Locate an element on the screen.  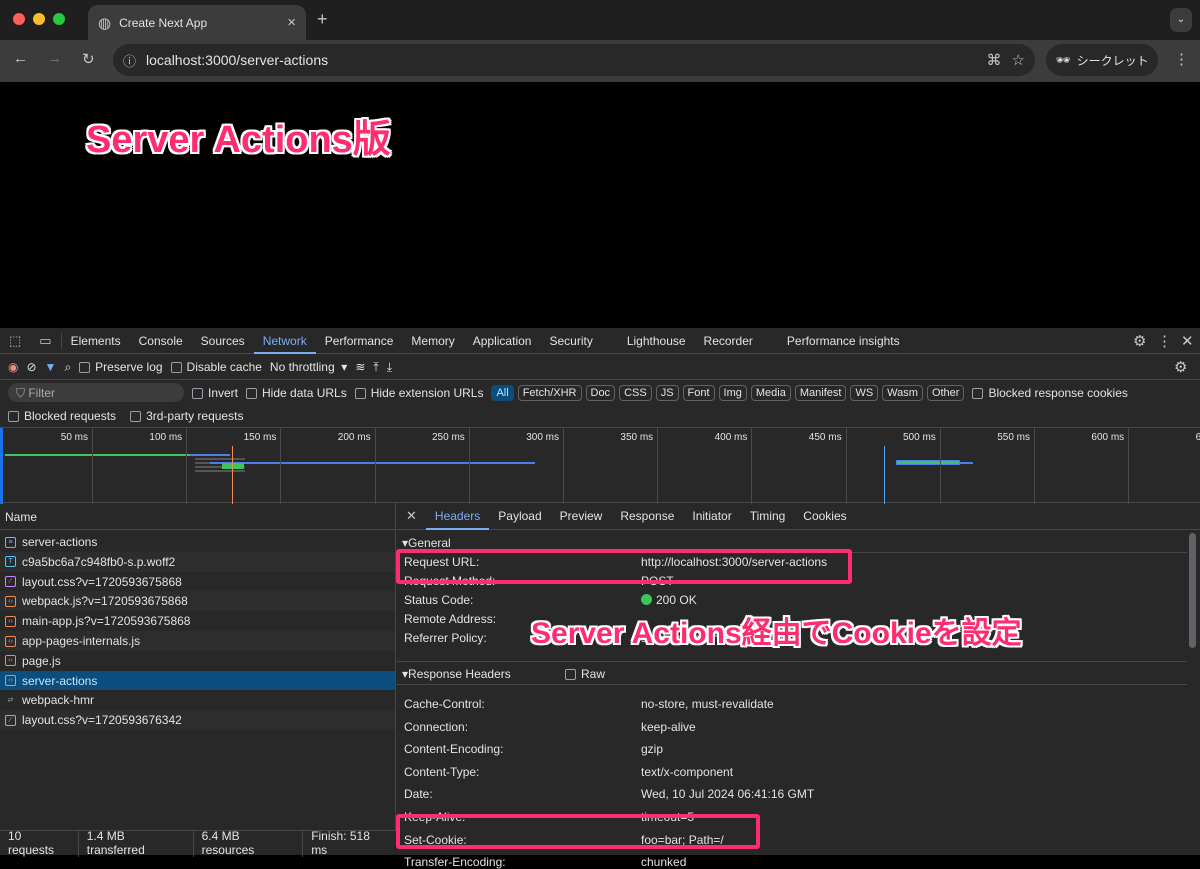
invert-checkbox: Invert is located at coordinates (215, 393).